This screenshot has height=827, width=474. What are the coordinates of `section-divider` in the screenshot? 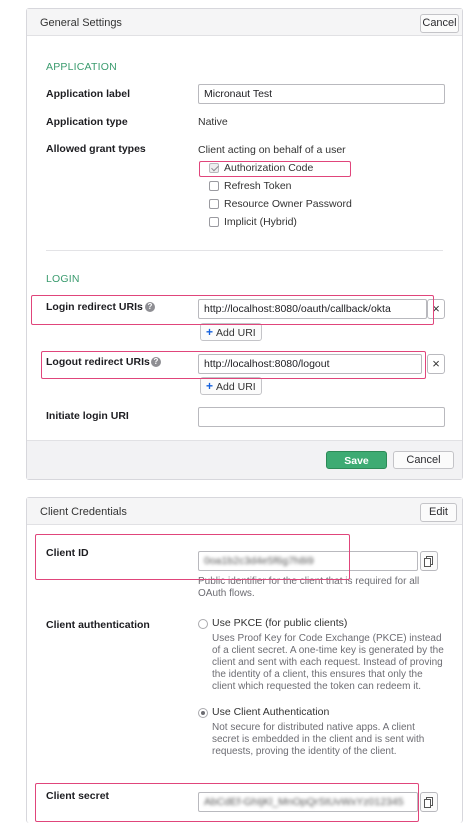 It's located at (244, 250).